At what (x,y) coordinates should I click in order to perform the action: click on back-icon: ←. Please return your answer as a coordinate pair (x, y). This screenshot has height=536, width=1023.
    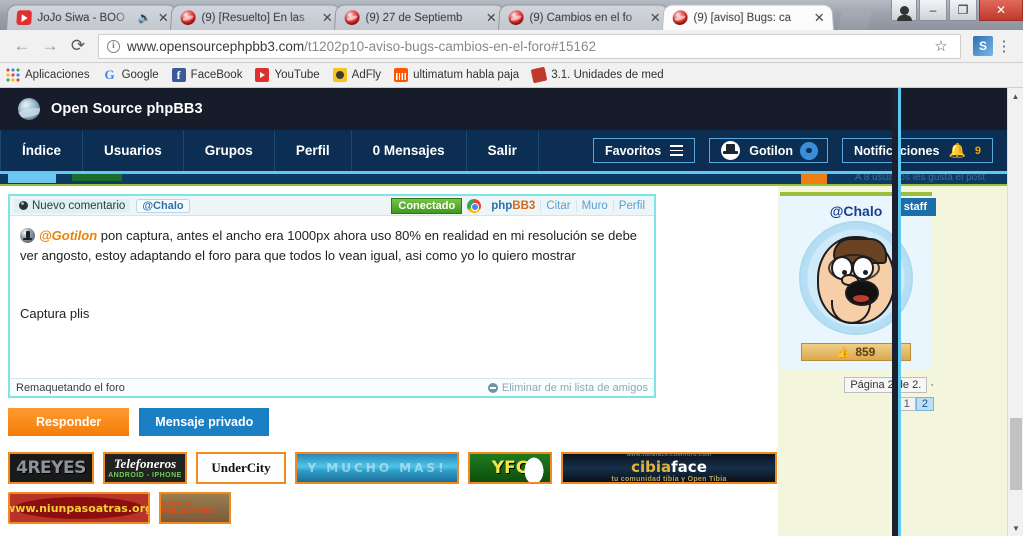
    Looking at the image, I should click on (22, 46).